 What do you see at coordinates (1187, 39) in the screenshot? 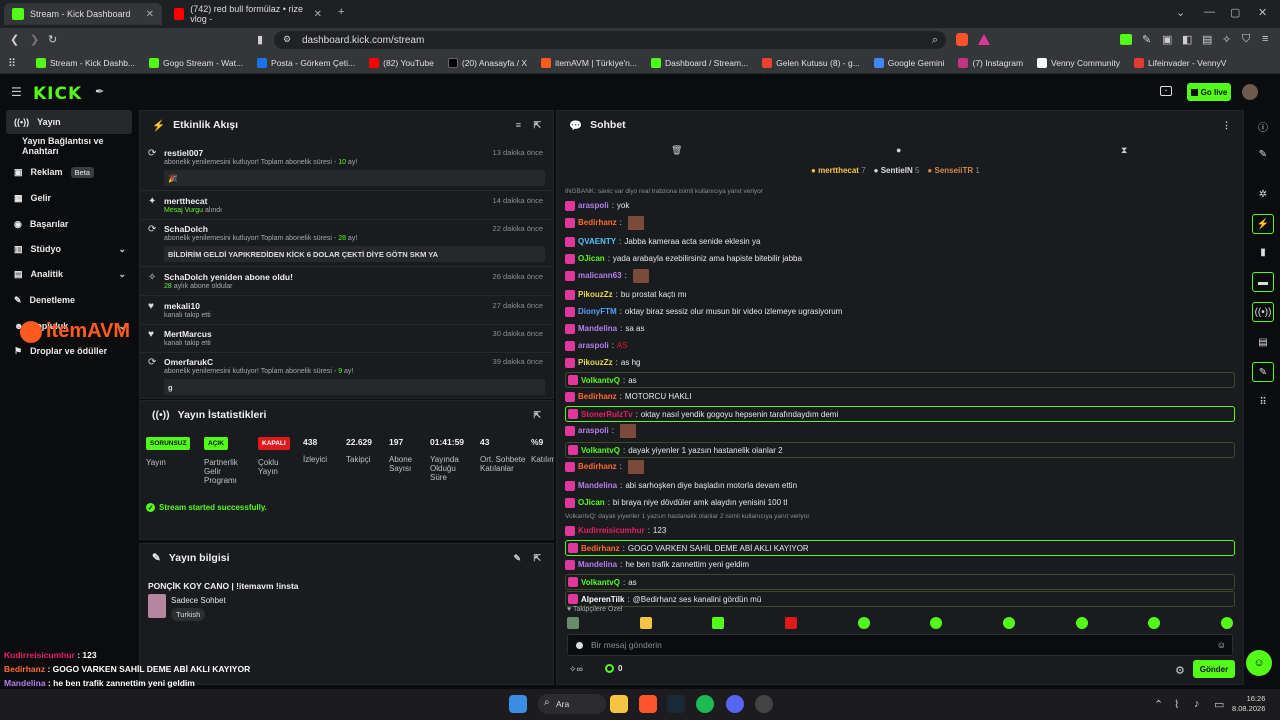
I see `sidebar-icon: ◧` at bounding box center [1187, 39].